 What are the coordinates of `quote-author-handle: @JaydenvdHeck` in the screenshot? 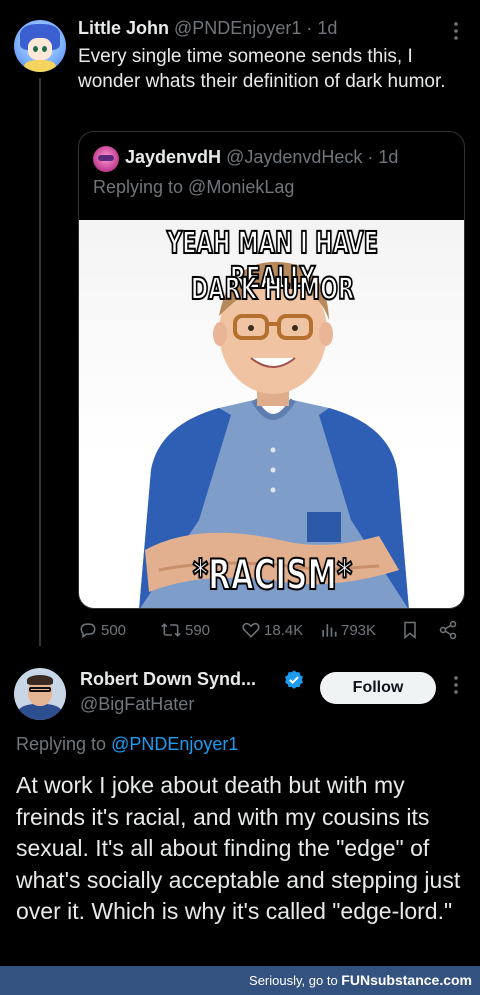 It's located at (294, 157).